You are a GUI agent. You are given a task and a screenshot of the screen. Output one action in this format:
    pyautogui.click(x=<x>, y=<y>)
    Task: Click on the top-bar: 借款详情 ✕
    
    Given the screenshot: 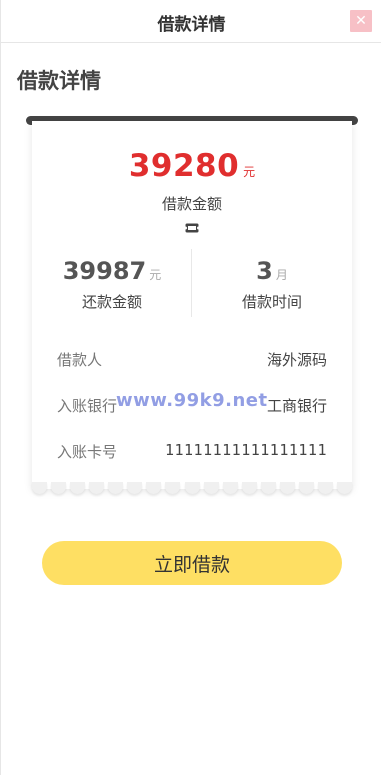 What is the action you would take?
    pyautogui.click(x=191, y=21)
    